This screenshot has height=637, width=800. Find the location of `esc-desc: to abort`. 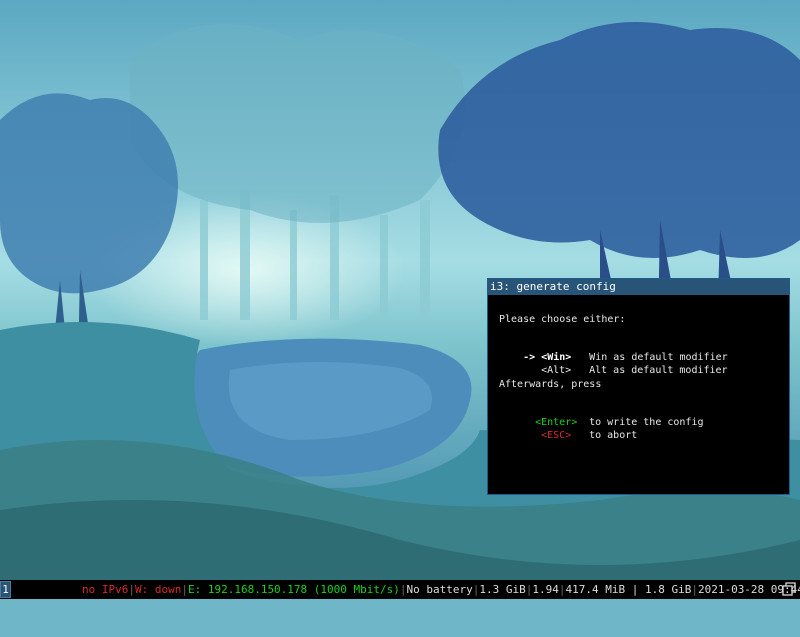

esc-desc: to abort is located at coordinates (613, 435).